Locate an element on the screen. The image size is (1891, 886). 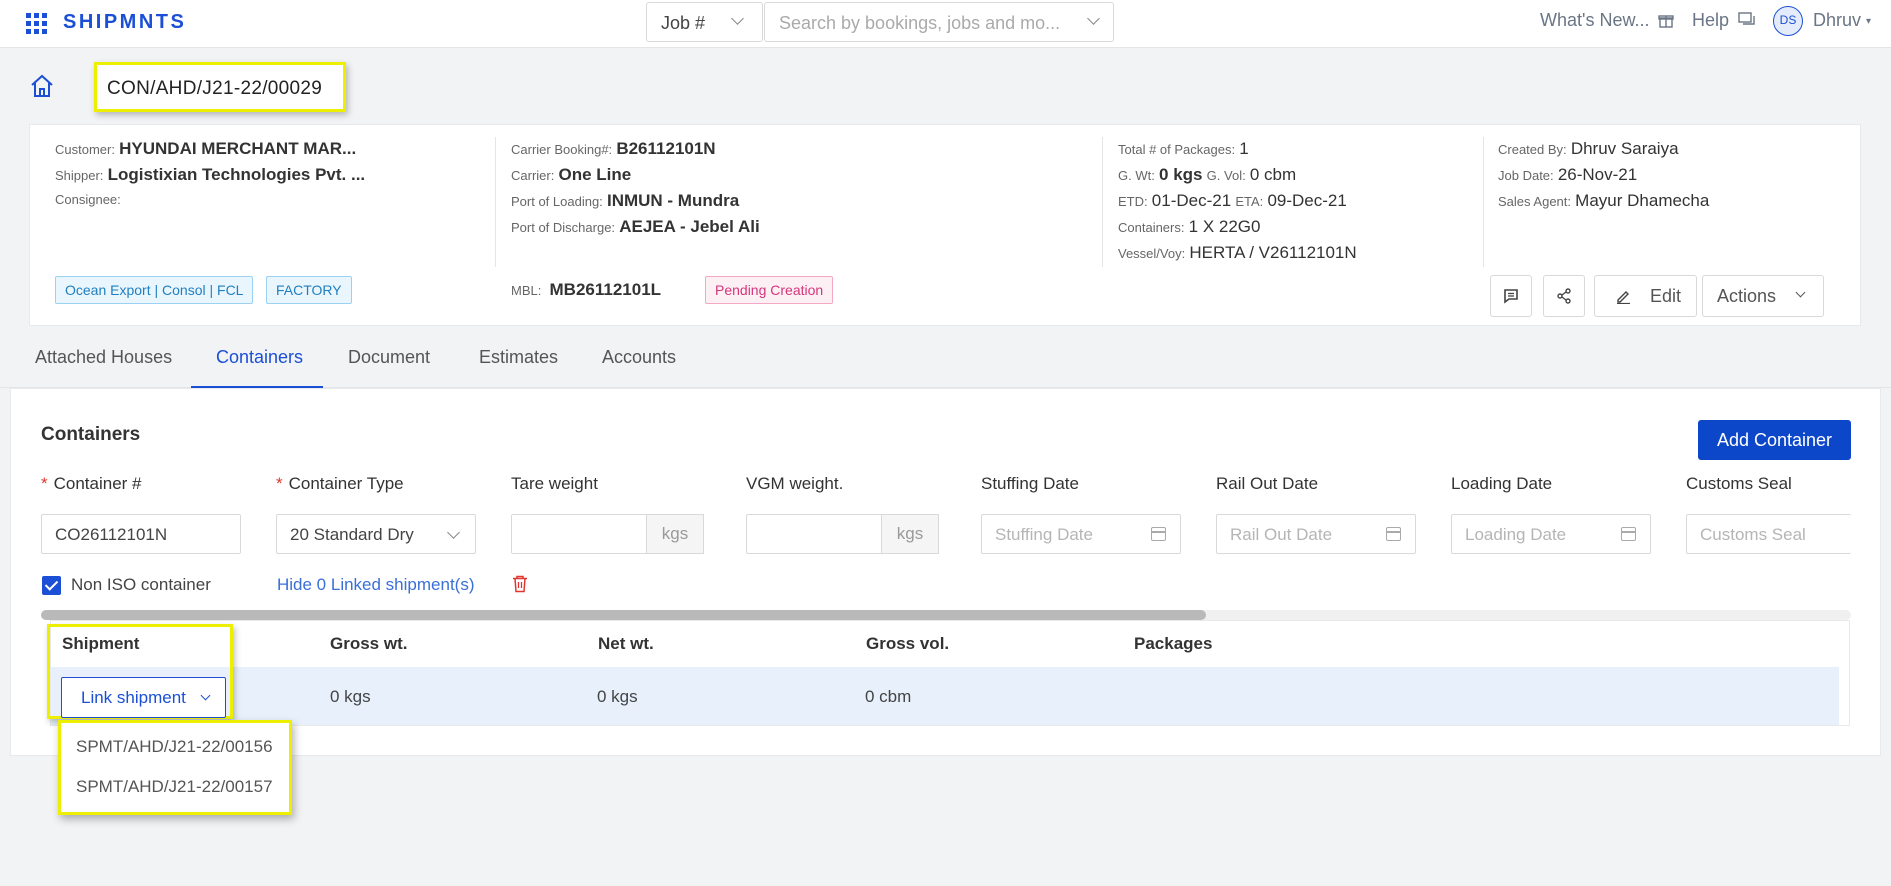
tab-accounts: Accounts is located at coordinates (639, 357).